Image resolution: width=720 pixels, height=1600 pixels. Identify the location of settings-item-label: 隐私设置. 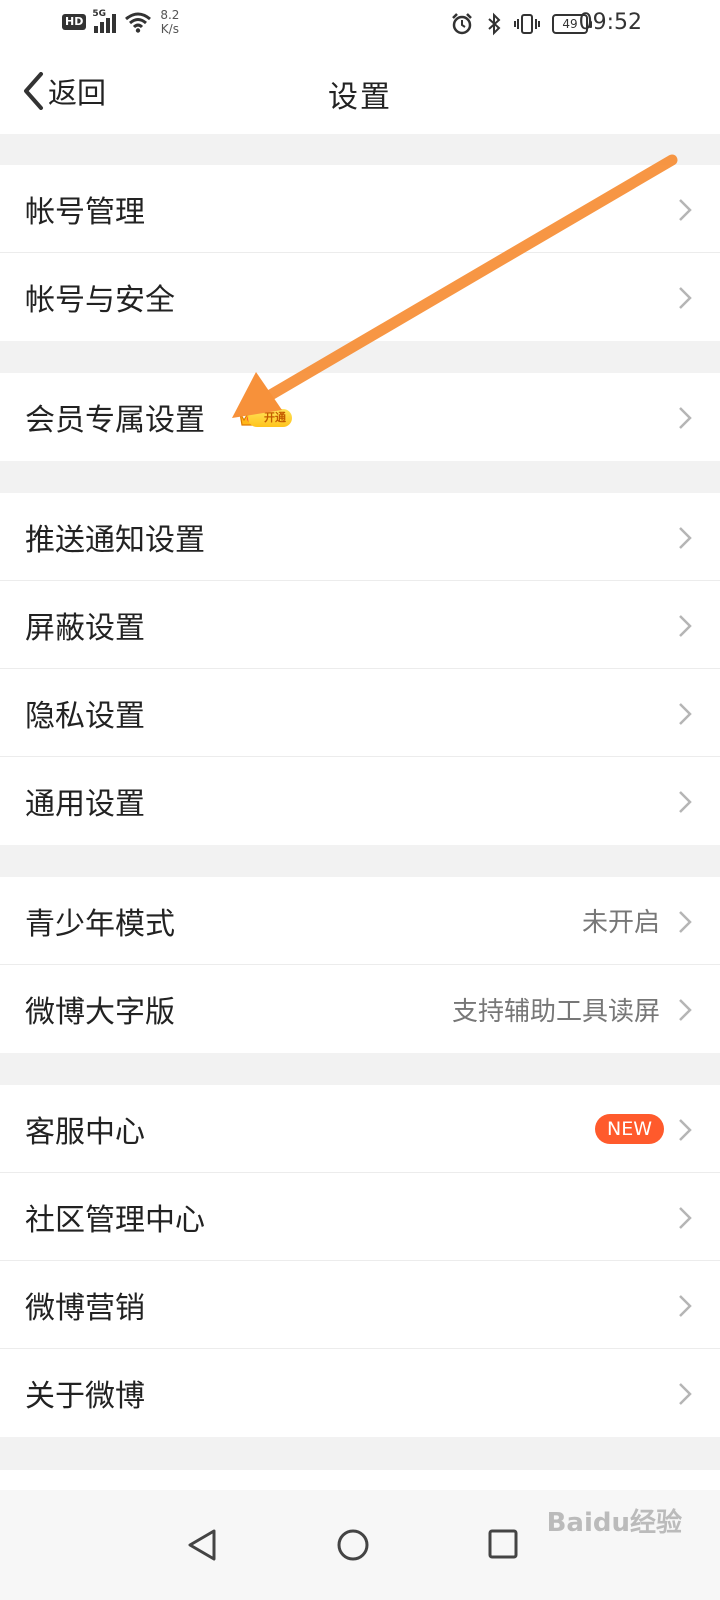
(85, 716).